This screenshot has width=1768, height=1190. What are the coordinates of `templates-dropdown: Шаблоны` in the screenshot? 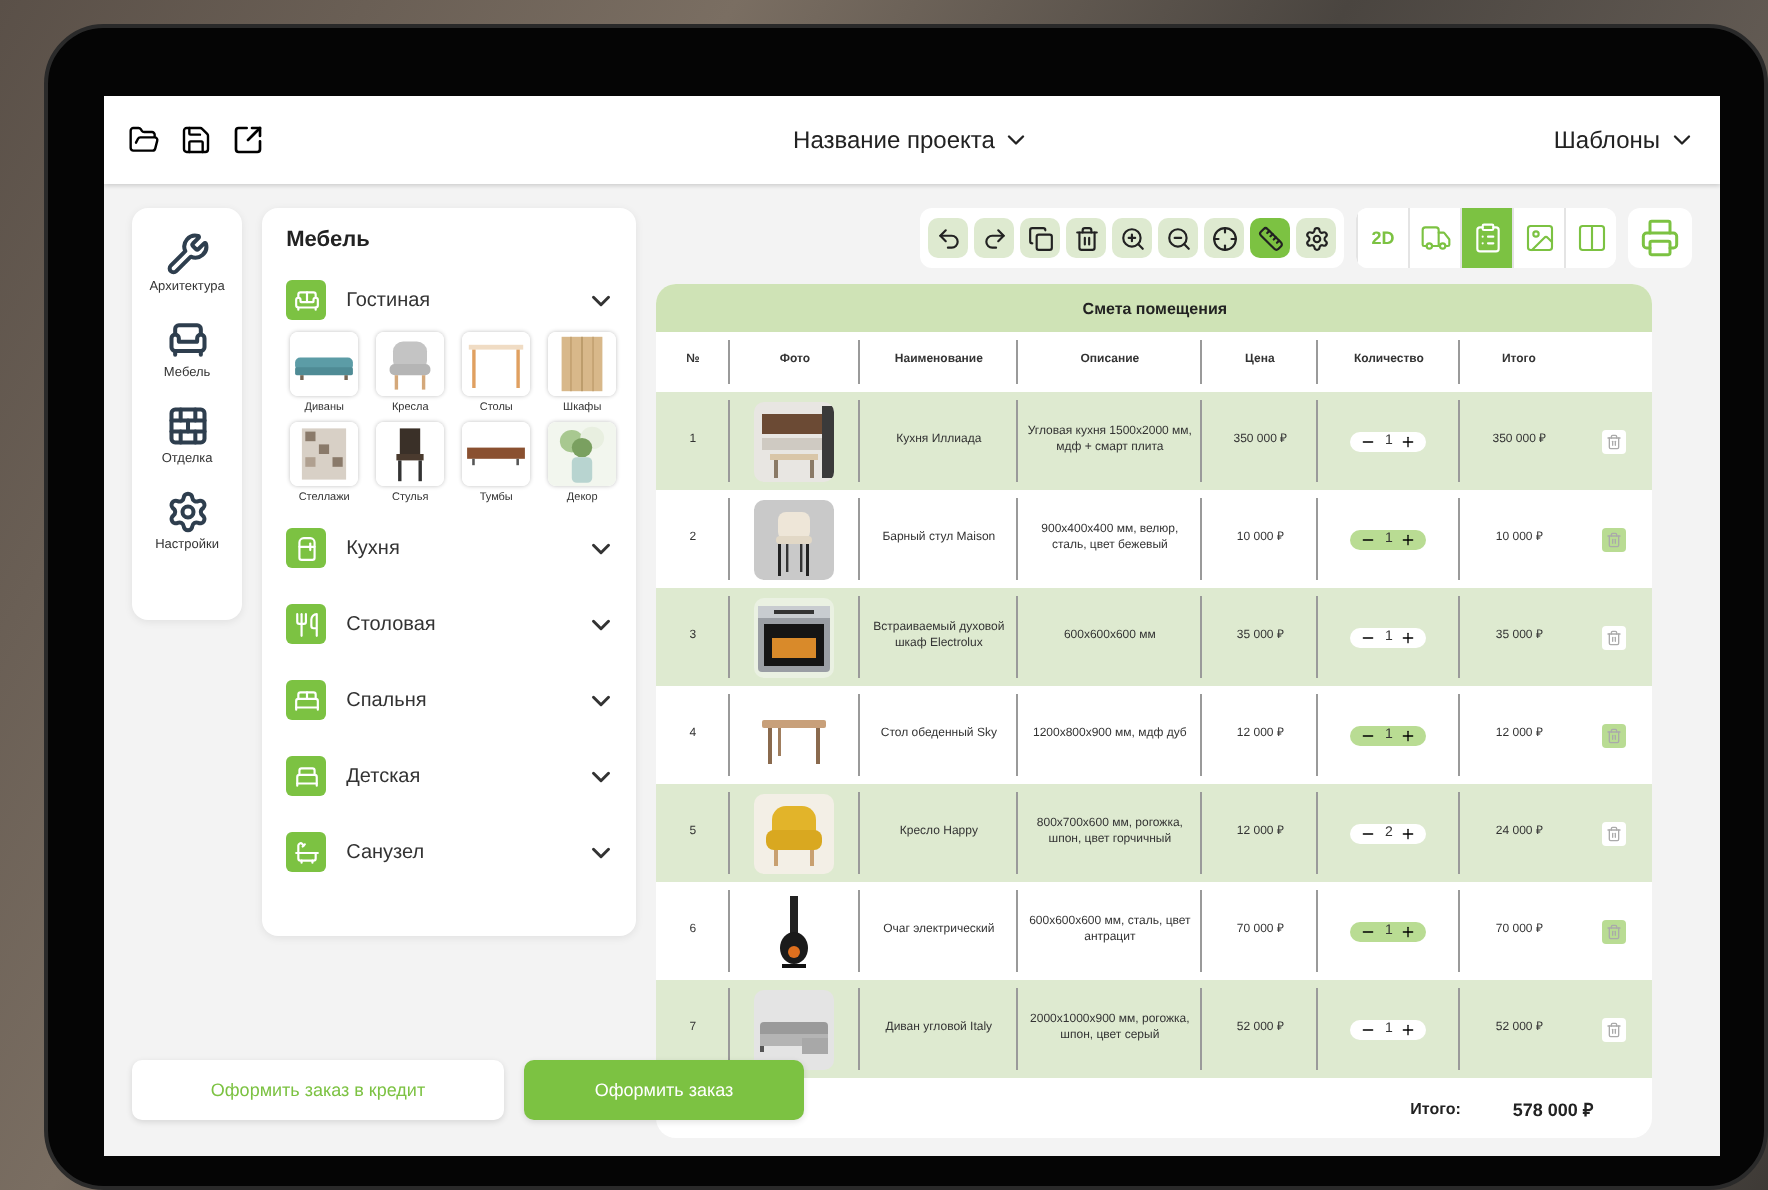 It's located at (1624, 140).